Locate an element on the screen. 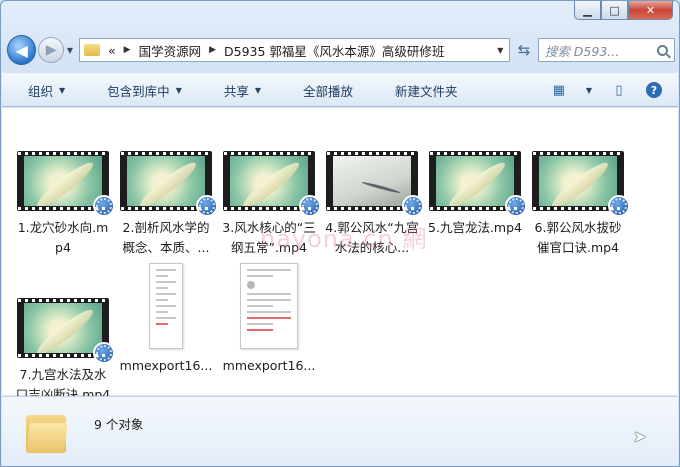 Image resolution: width=680 pixels, height=467 pixels. refresh-button: ⇆ is located at coordinates (523, 50).